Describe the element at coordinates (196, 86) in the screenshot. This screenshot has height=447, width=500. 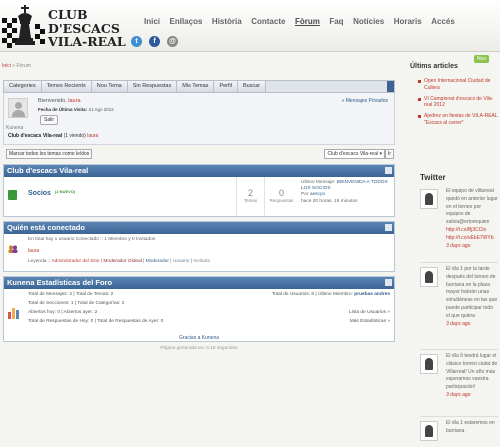
I see `tab-my-topics: Mis Temas` at that location.